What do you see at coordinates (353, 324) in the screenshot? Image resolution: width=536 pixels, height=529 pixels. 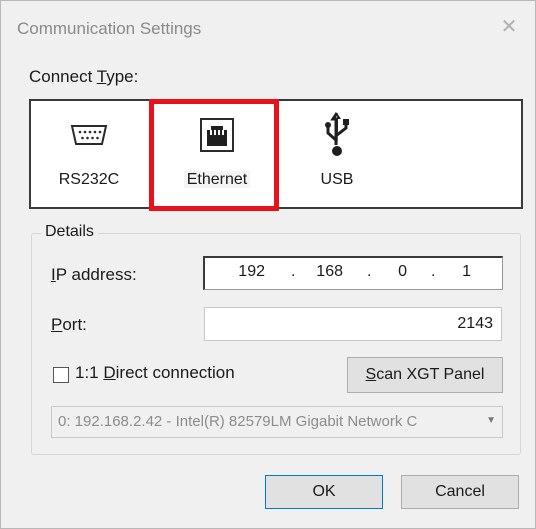 I see `port-field: 2143` at bounding box center [353, 324].